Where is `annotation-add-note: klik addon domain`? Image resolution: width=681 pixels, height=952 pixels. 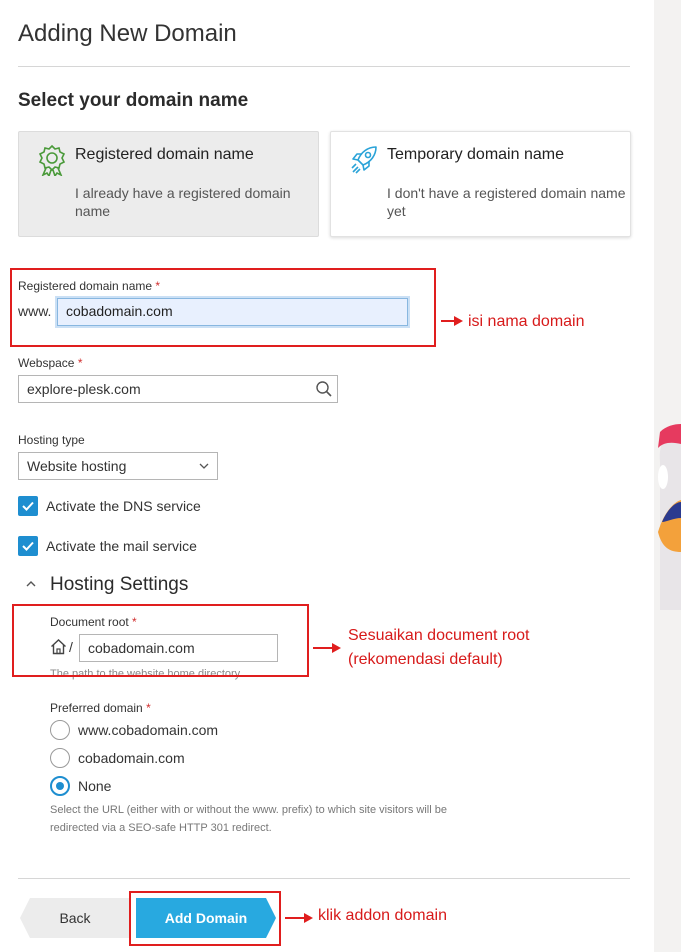 annotation-add-note: klik addon domain is located at coordinates (382, 915).